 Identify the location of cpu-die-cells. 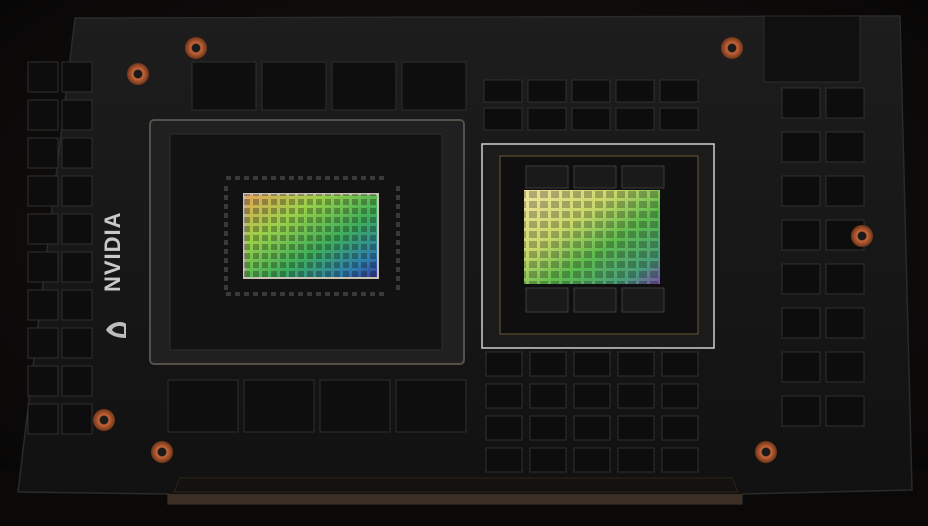
(311, 236).